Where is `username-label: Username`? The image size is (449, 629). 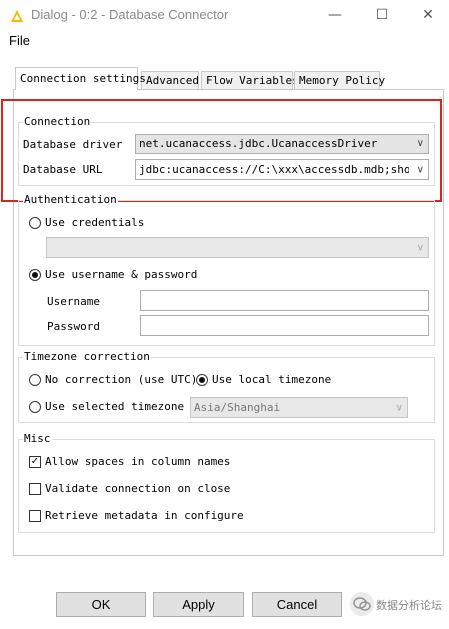
username-label: Username is located at coordinates (73, 301).